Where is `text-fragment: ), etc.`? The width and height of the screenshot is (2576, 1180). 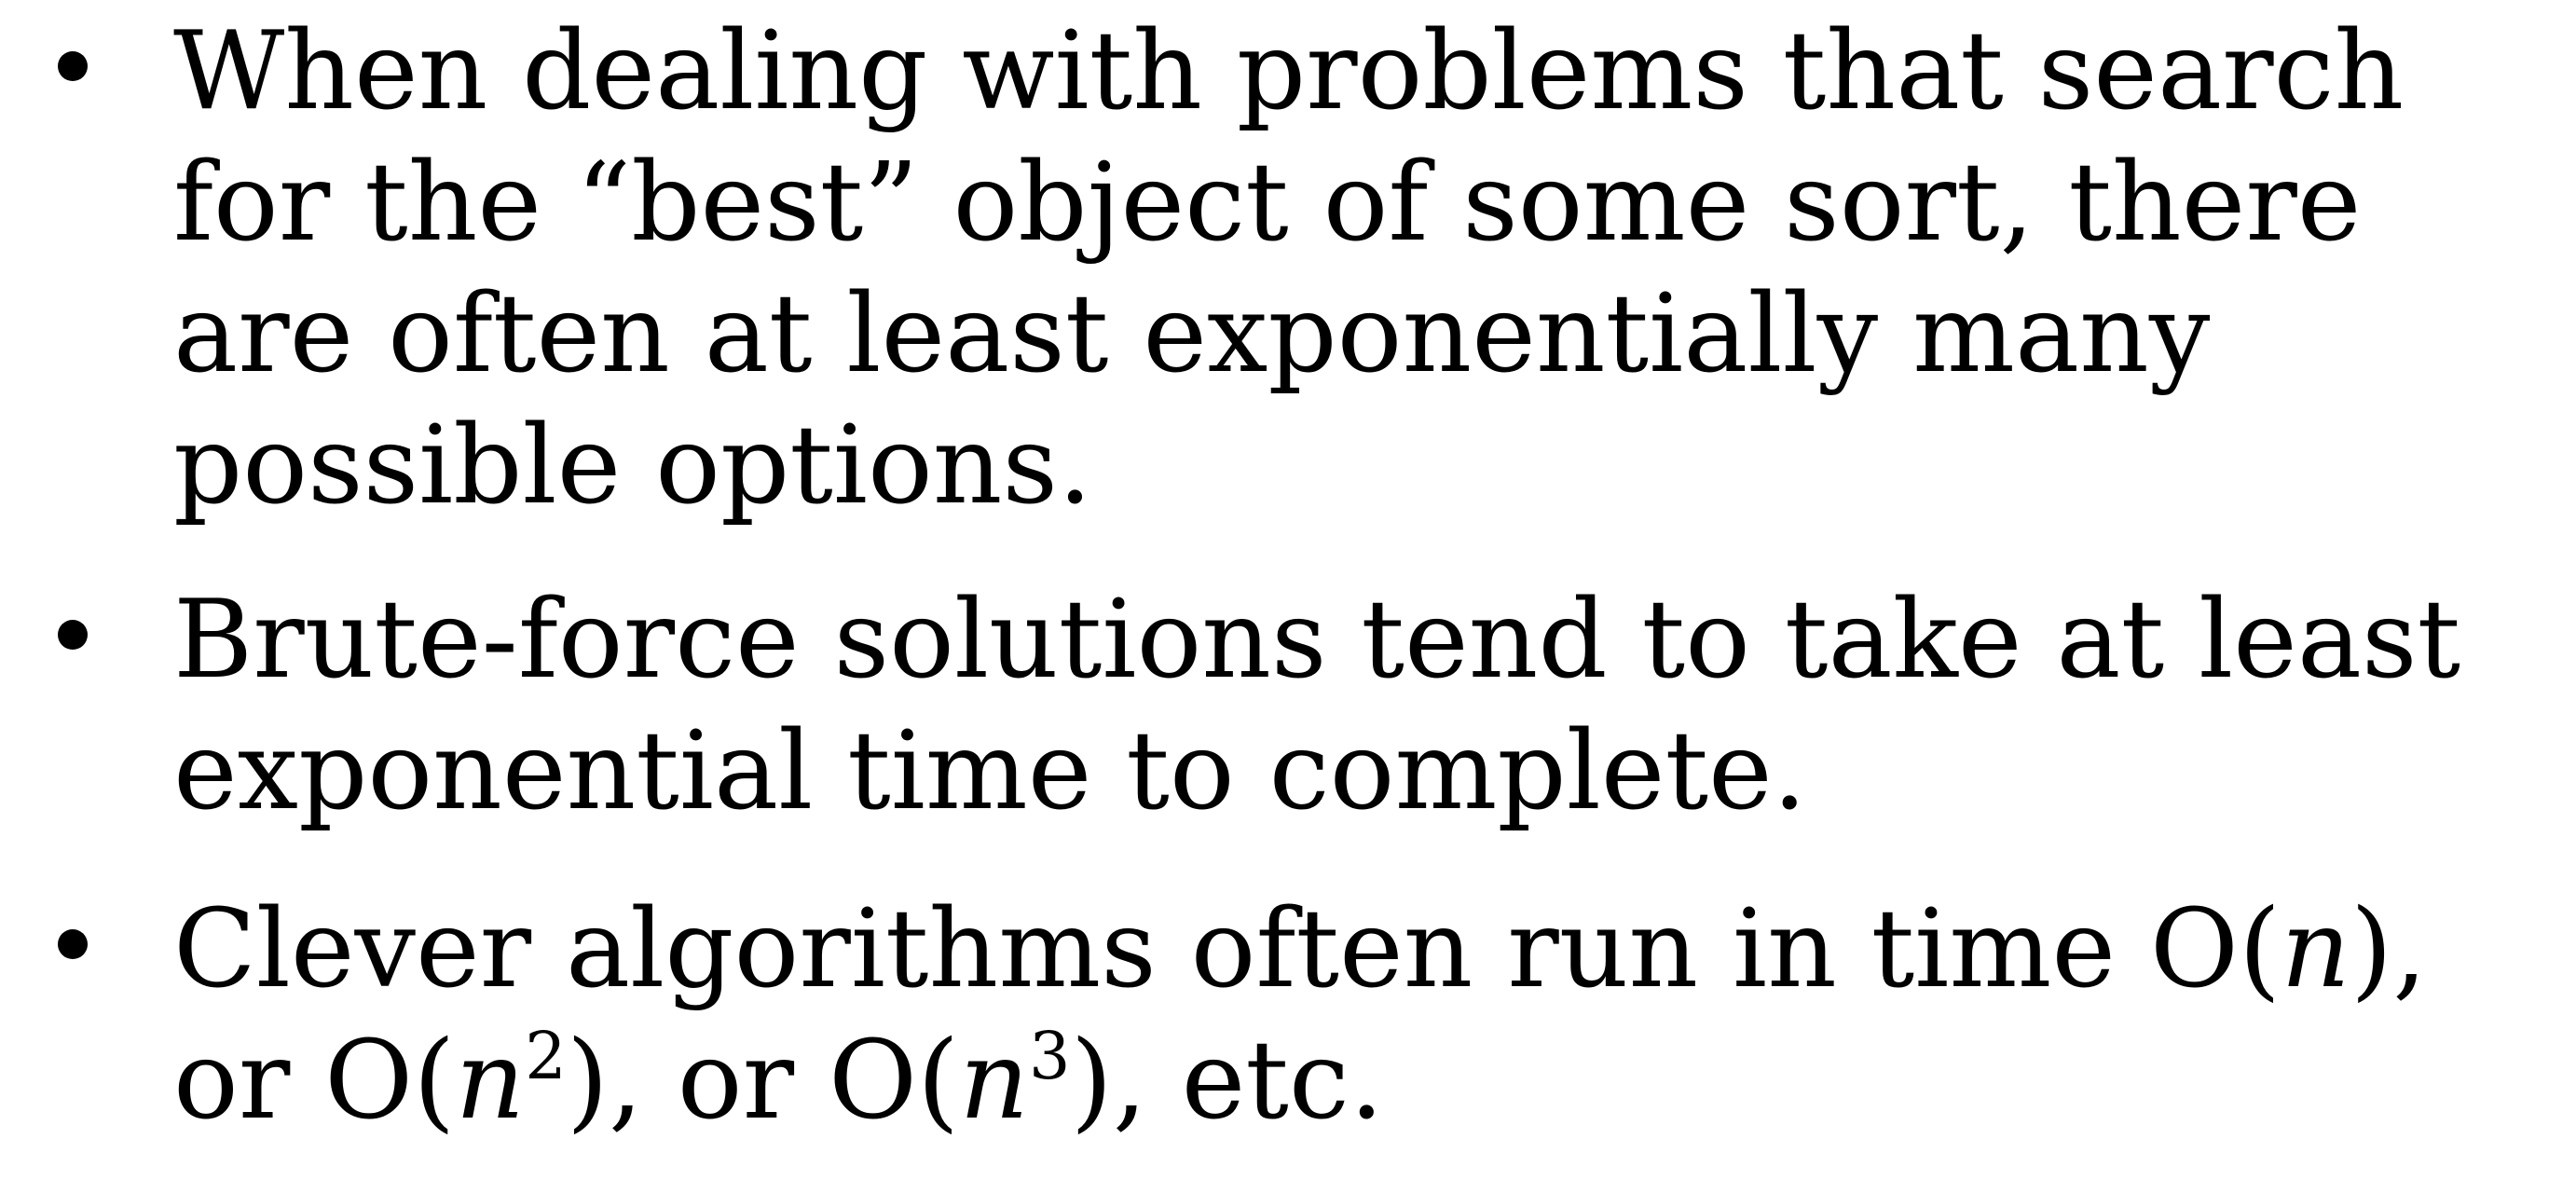 text-fragment: ), etc. is located at coordinates (1227, 1081).